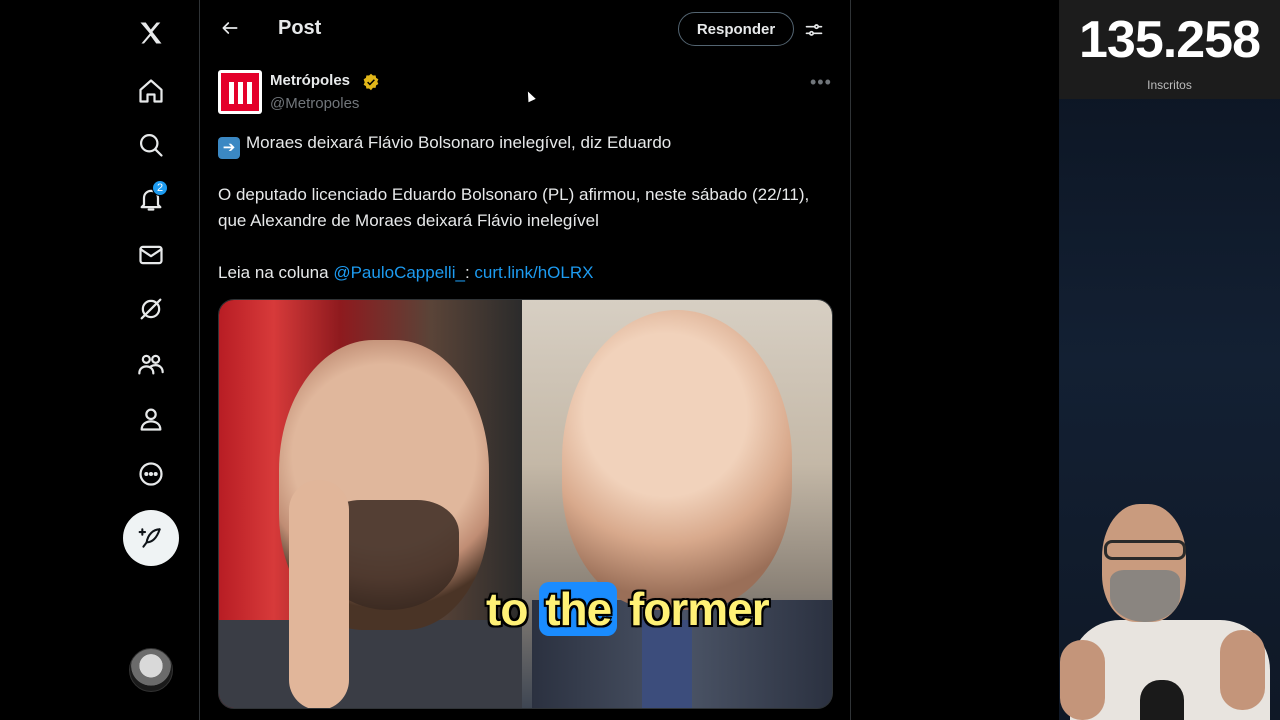 Image resolution: width=1280 pixels, height=720 pixels. I want to click on home-icon, so click(151, 91).